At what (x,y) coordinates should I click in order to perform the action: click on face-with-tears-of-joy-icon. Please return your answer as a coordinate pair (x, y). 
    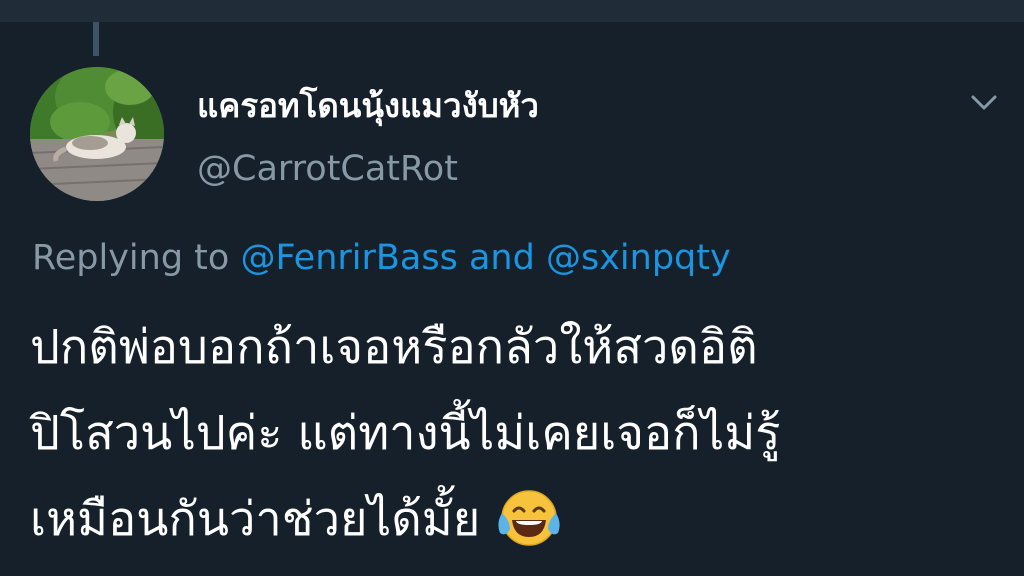
    Looking at the image, I should click on (529, 518).